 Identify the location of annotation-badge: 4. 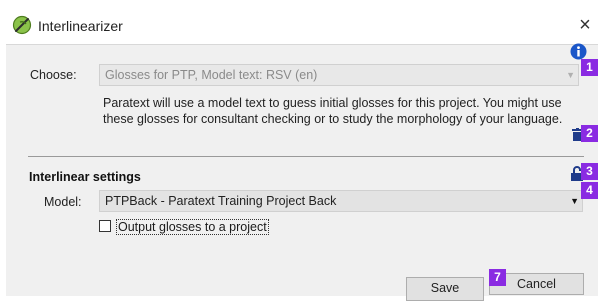
(589, 190).